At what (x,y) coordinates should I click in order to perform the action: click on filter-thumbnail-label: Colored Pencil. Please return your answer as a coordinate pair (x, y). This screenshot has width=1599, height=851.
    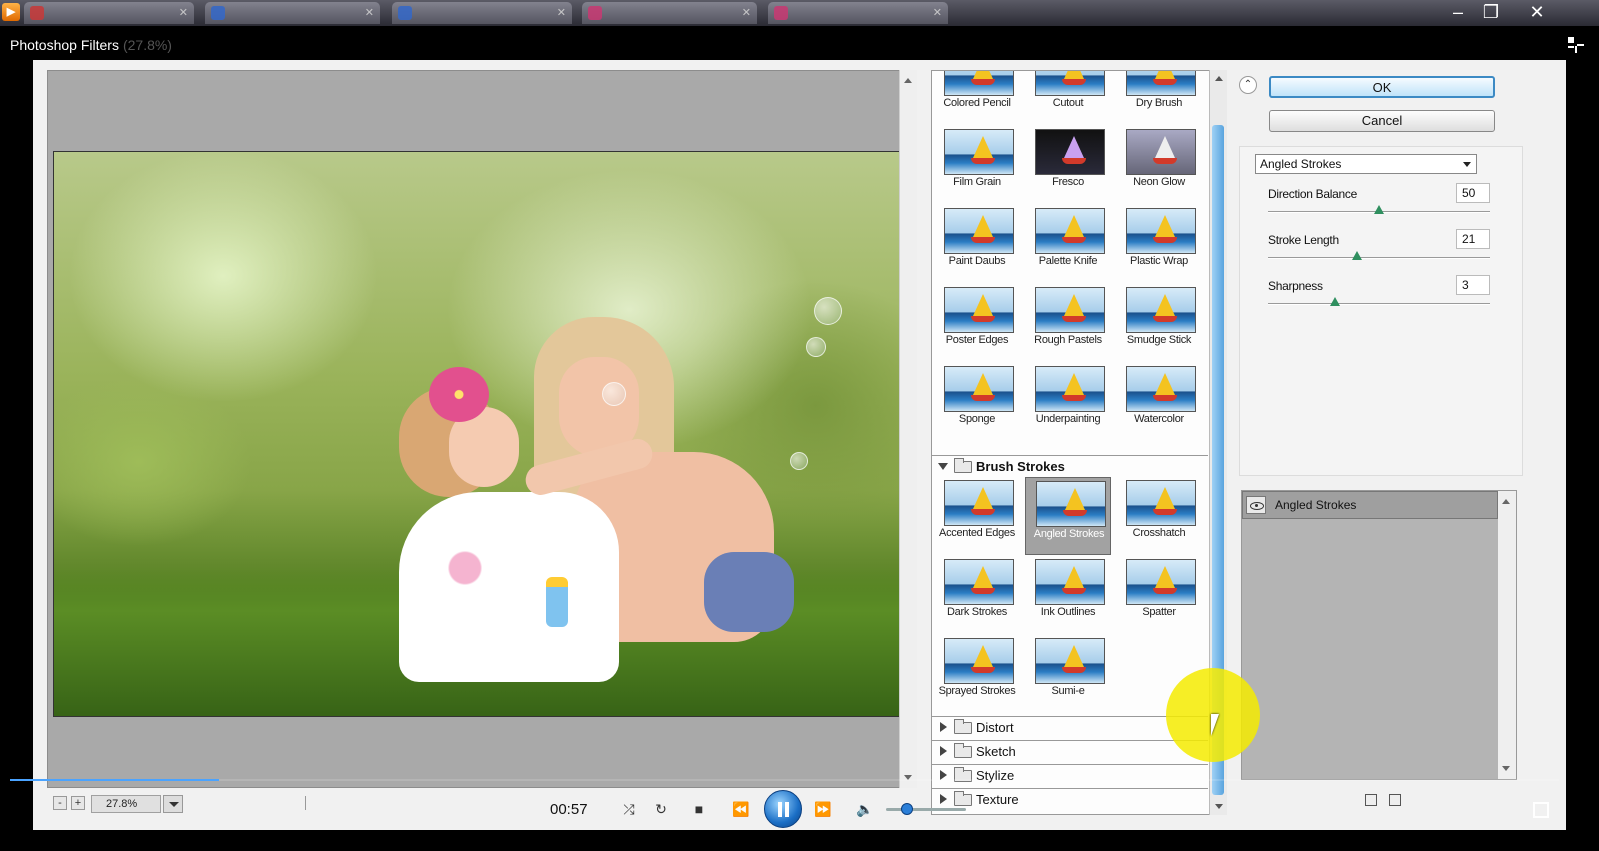
    Looking at the image, I should click on (977, 103).